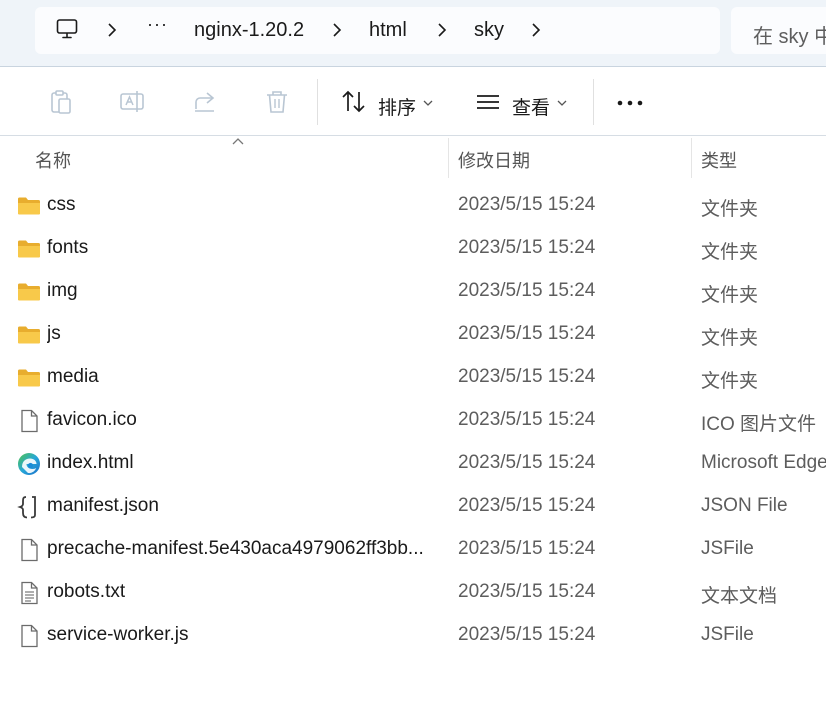 The image size is (826, 726). Describe the element at coordinates (103, 506) in the screenshot. I see `file-name: manifest.json` at that location.